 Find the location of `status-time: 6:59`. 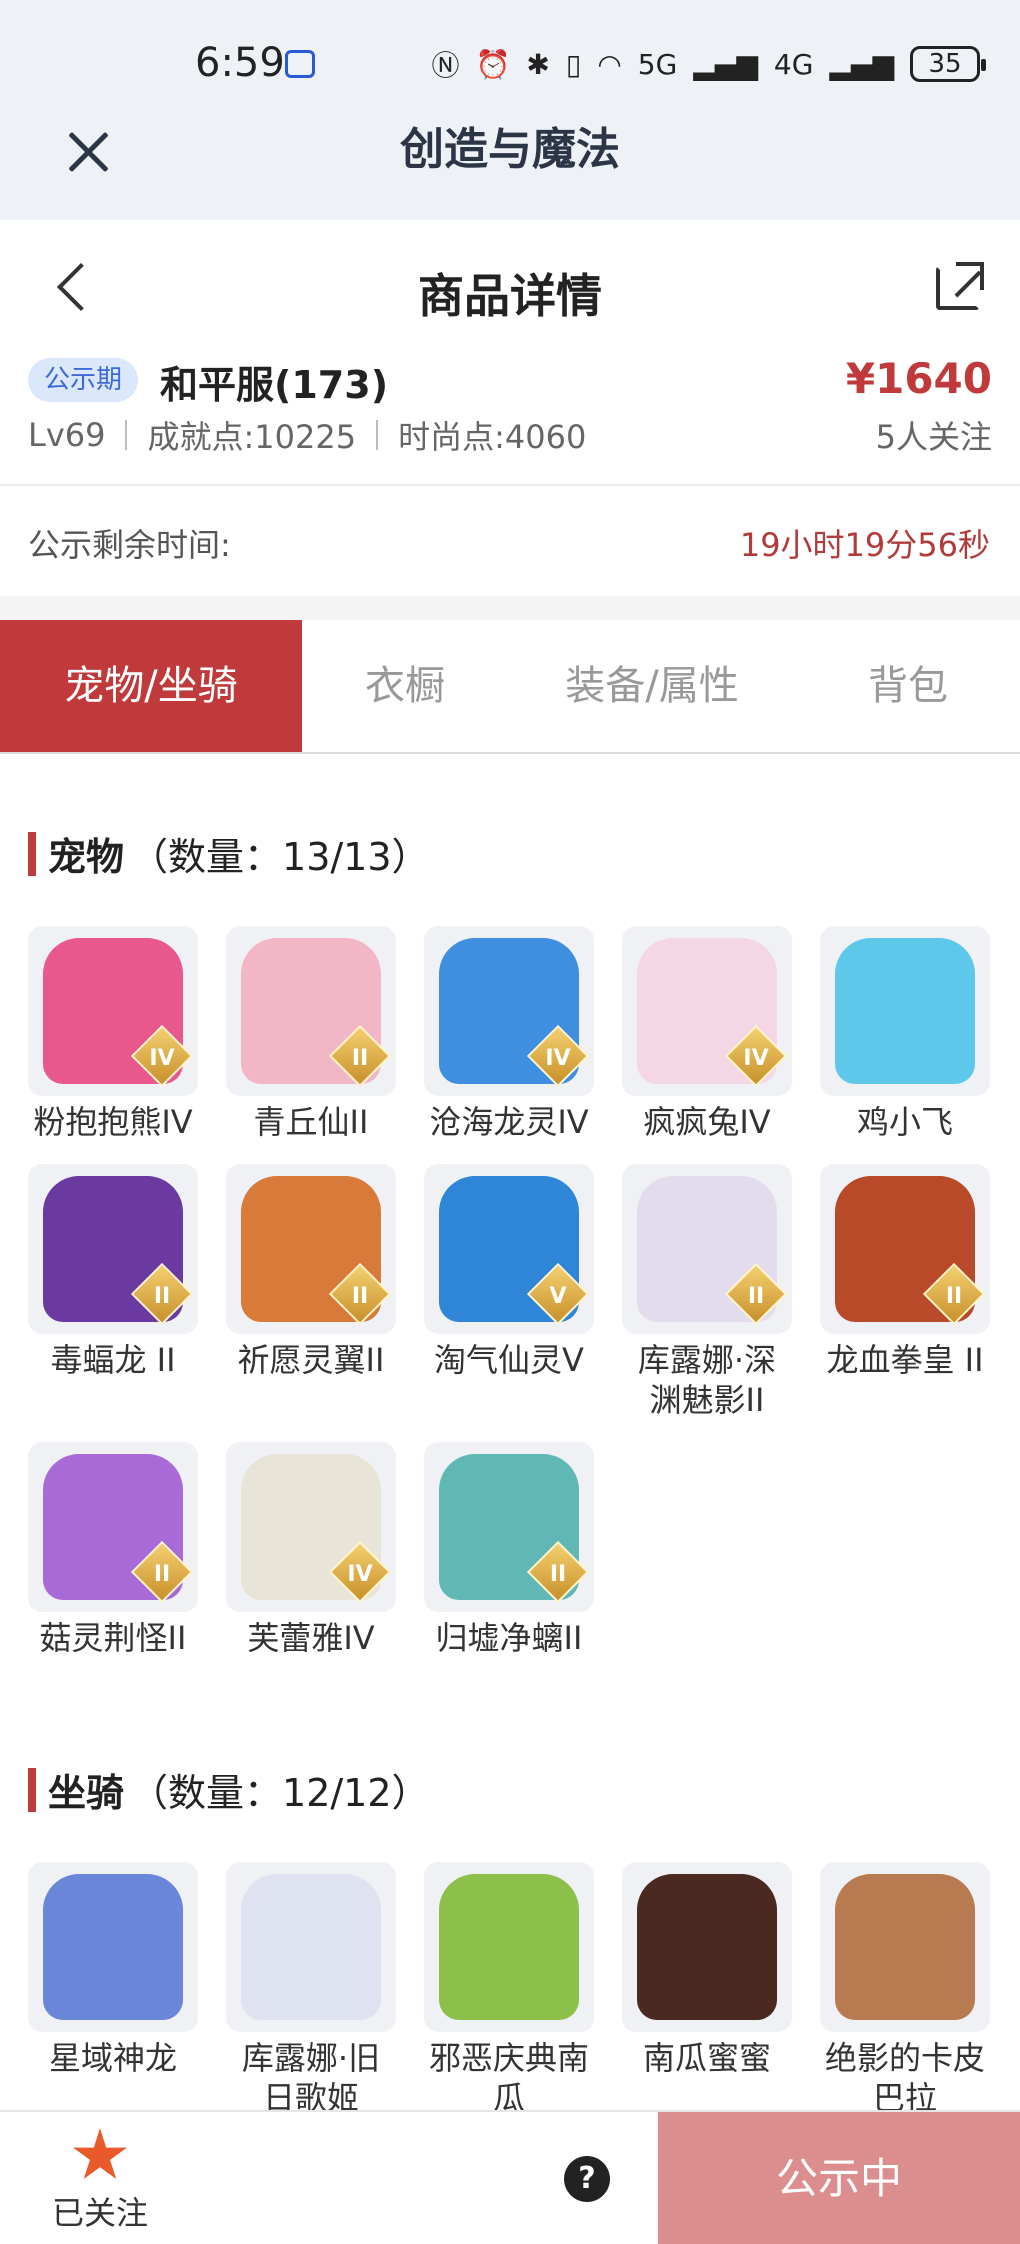

status-time: 6:59 is located at coordinates (240, 63).